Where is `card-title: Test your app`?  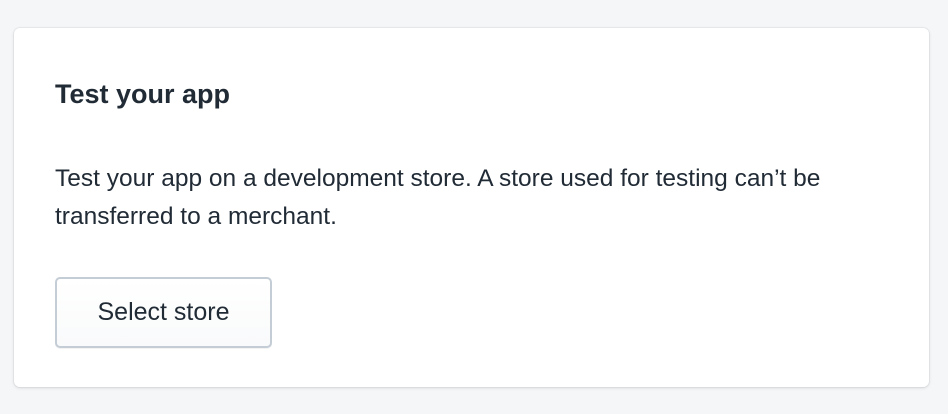 card-title: Test your app is located at coordinates (143, 94).